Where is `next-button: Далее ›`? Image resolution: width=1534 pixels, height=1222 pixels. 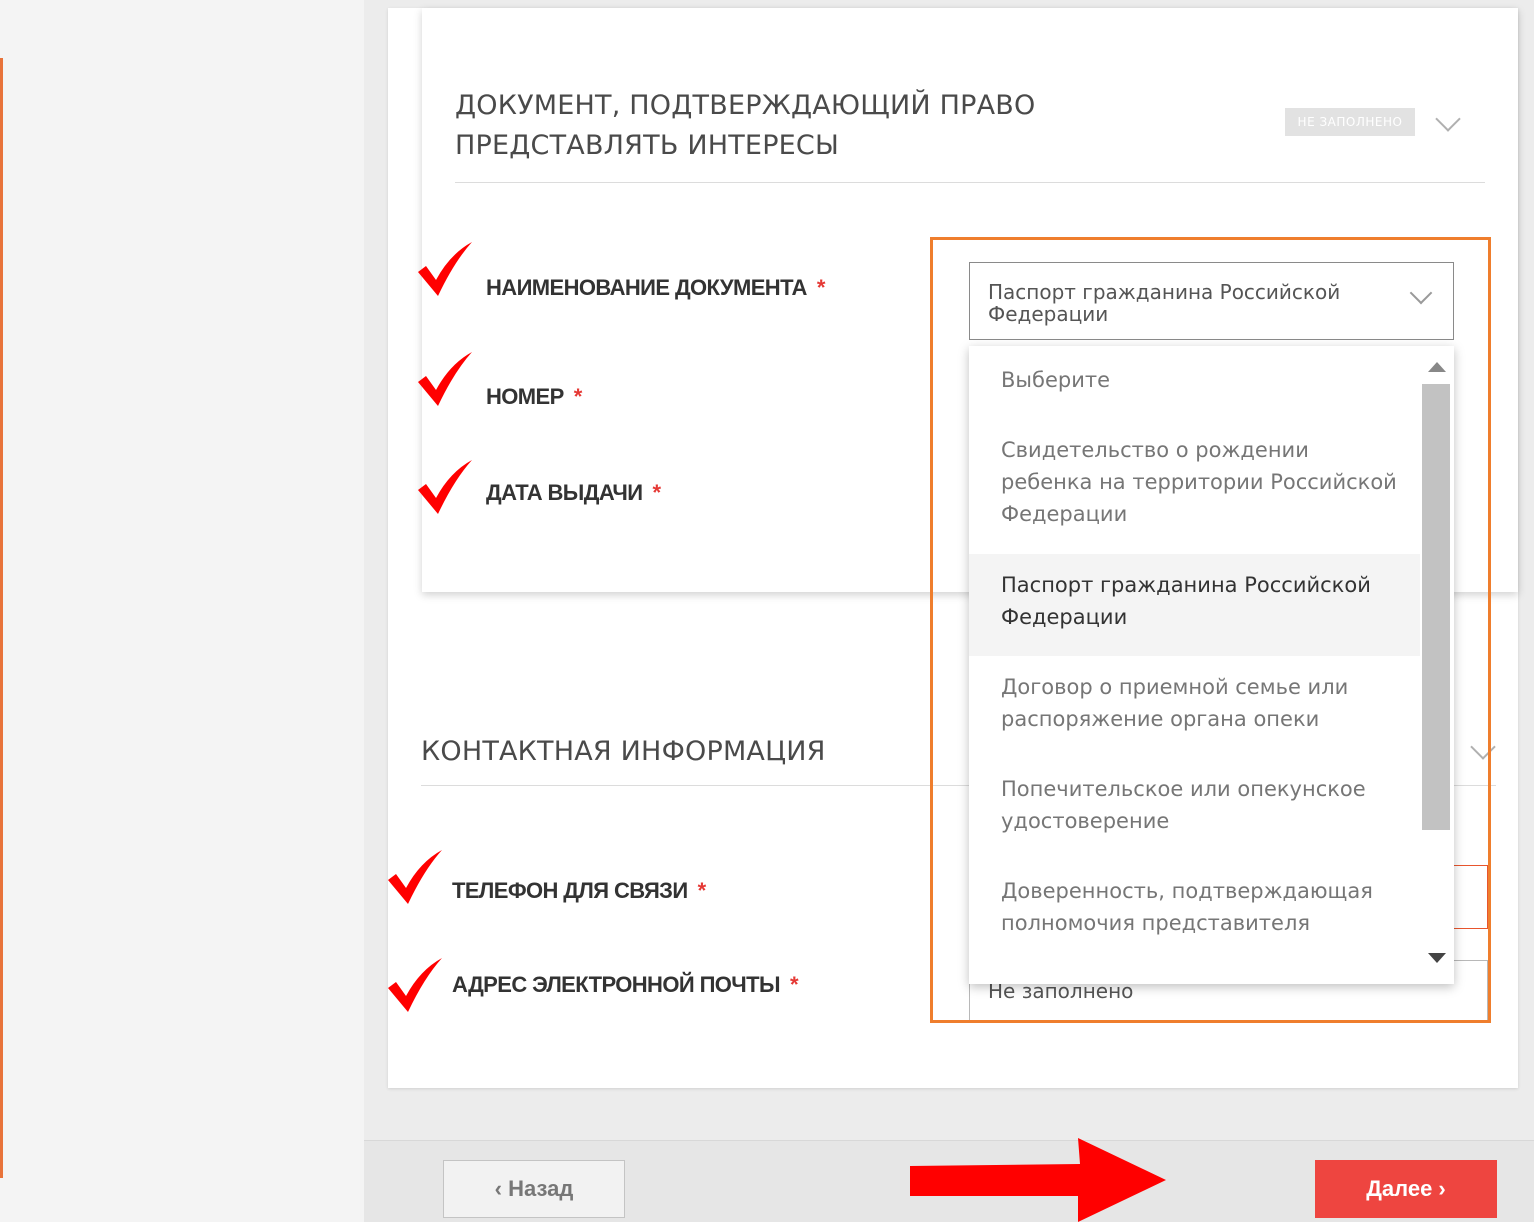
next-button: Далее › is located at coordinates (1406, 1189).